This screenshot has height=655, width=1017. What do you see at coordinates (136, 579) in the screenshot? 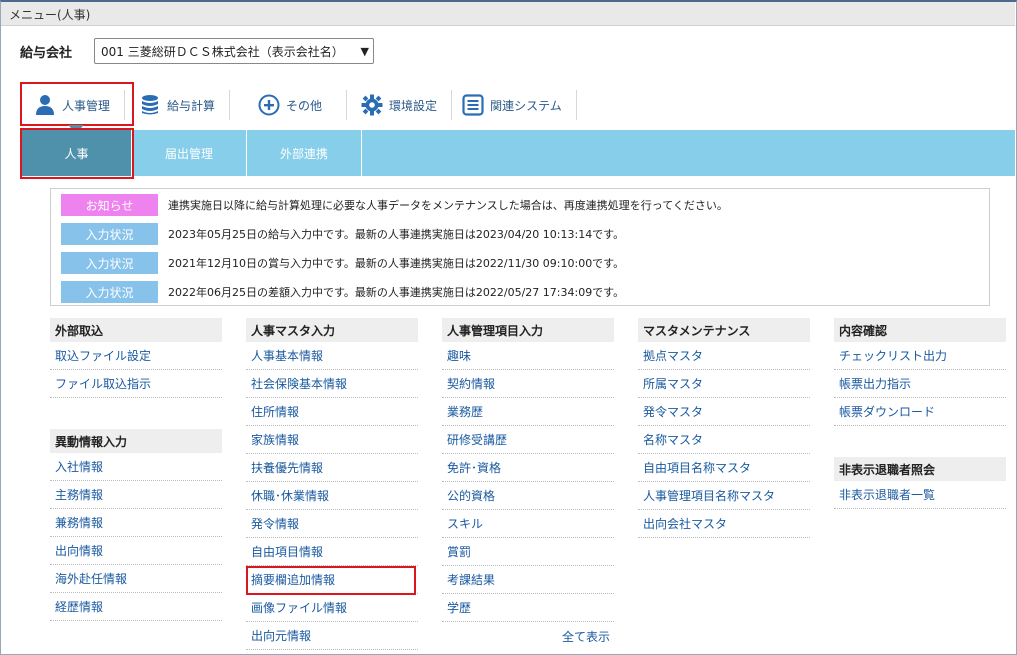
I see `menu-link: 海外赴任情報` at bounding box center [136, 579].